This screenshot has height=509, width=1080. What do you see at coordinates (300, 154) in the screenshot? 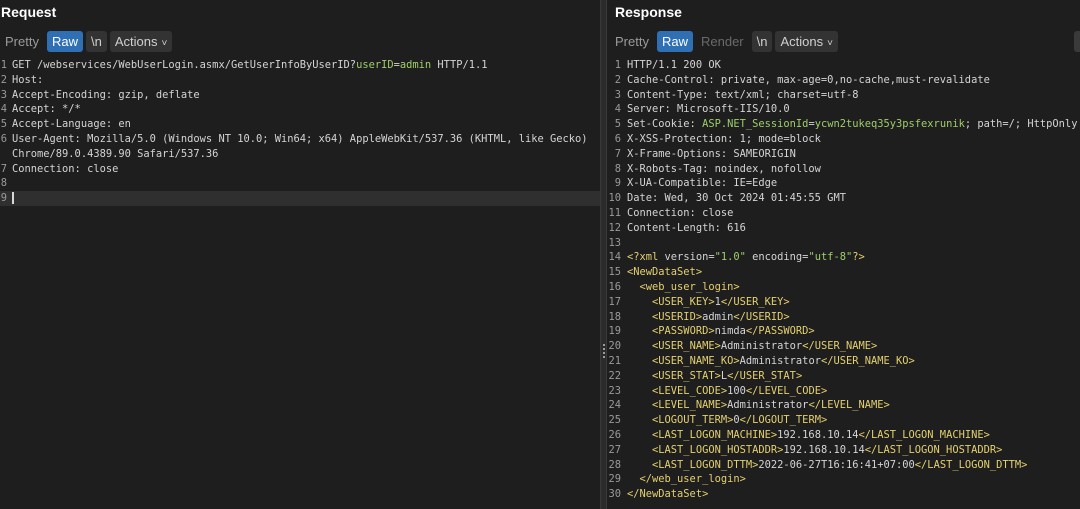
I see `code-line: 0Chrome/89.0.4389.90 Safari/537.36` at bounding box center [300, 154].